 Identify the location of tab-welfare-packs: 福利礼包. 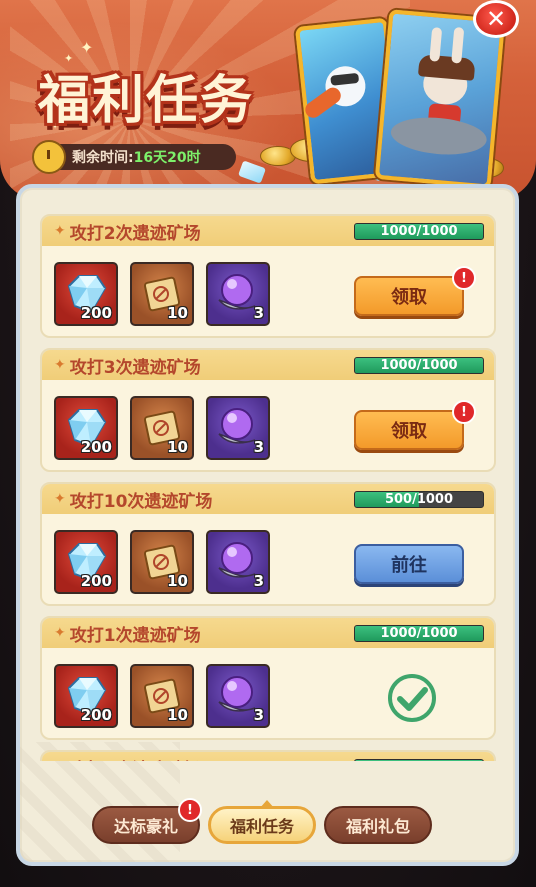
(378, 825).